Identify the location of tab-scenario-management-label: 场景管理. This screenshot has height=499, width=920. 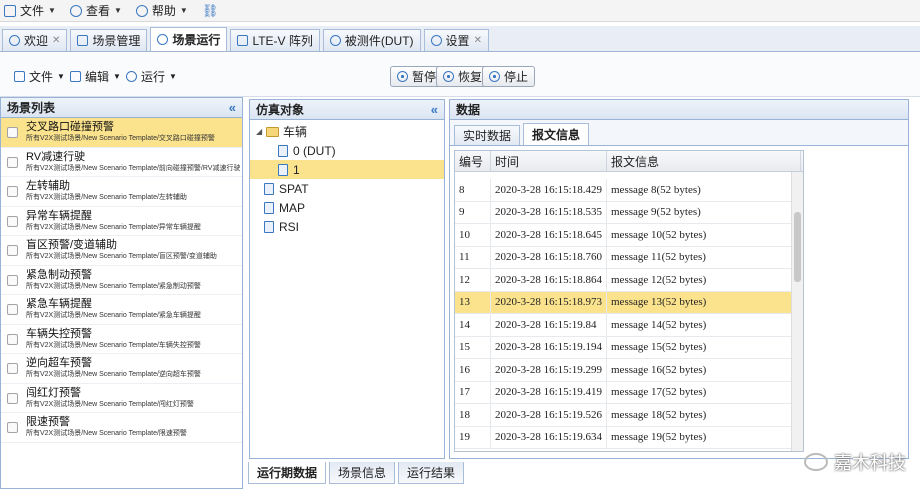
(116, 41).